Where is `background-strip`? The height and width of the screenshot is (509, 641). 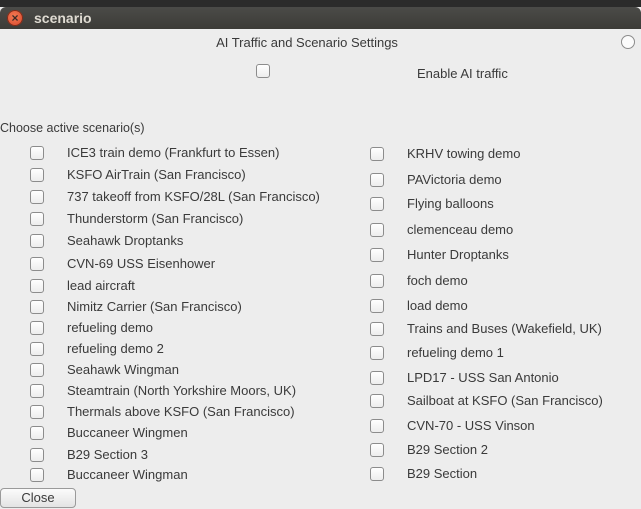
background-strip is located at coordinates (320, 3).